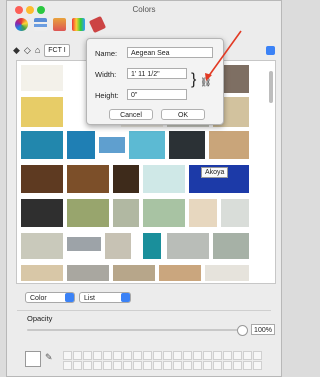 The image size is (320, 377). I want to click on color-well, so click(33, 359).